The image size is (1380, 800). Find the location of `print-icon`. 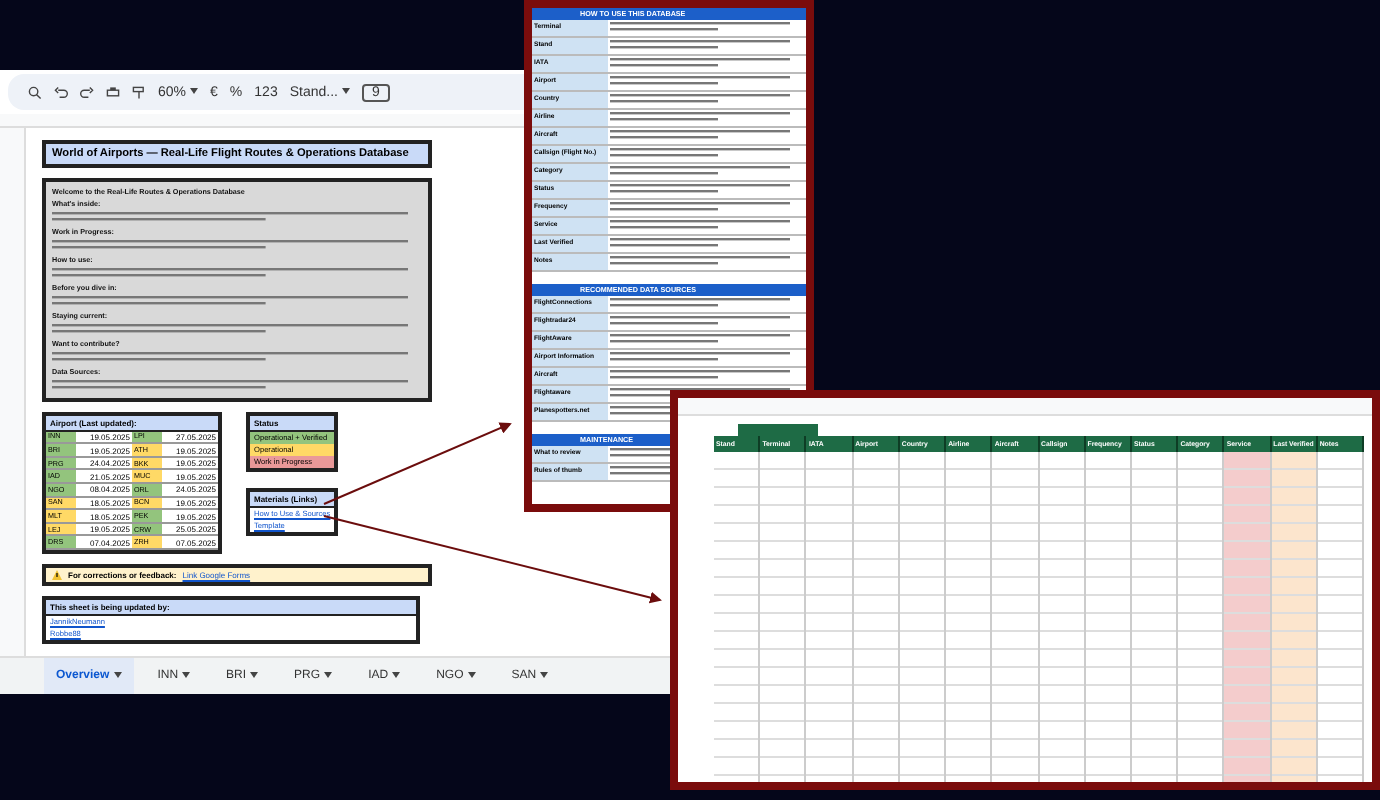

print-icon is located at coordinates (113, 92).